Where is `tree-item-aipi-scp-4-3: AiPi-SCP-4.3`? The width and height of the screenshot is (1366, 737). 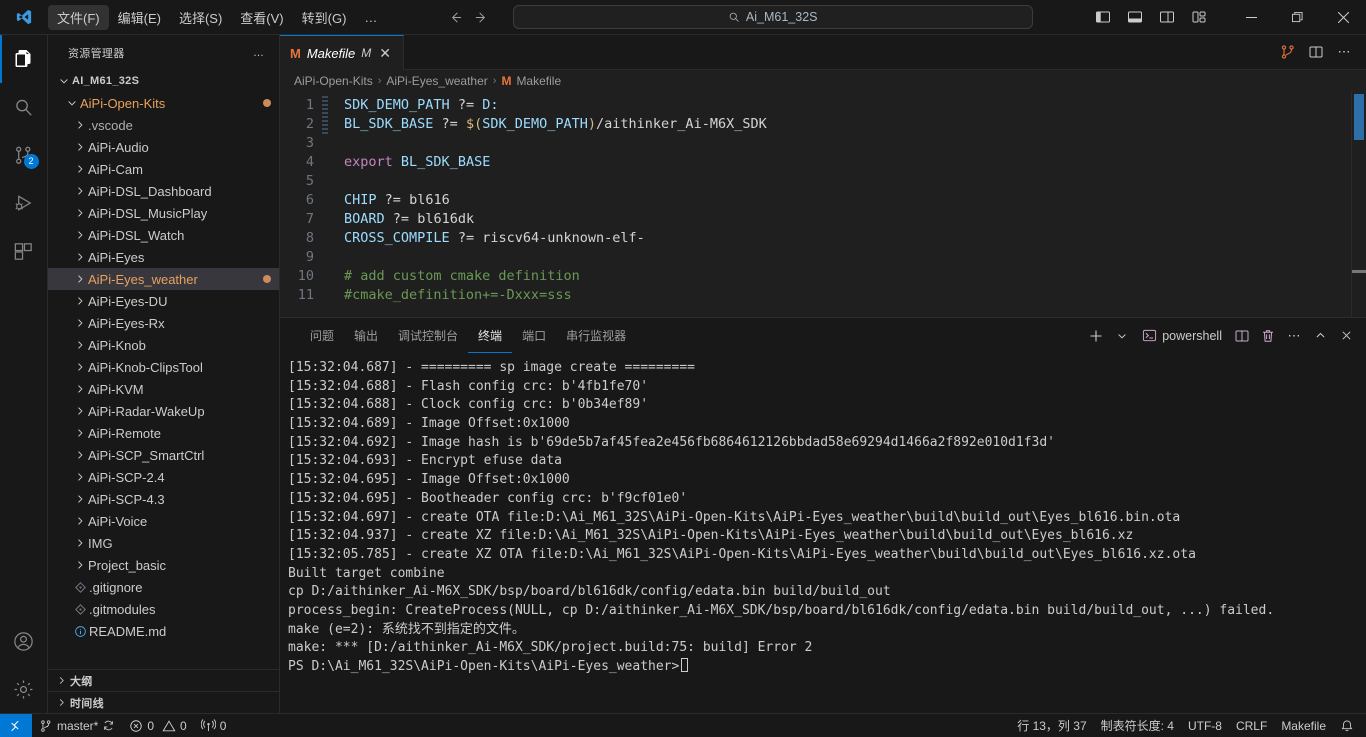 tree-item-aipi-scp-4-3: AiPi-SCP-4.3 is located at coordinates (163, 499).